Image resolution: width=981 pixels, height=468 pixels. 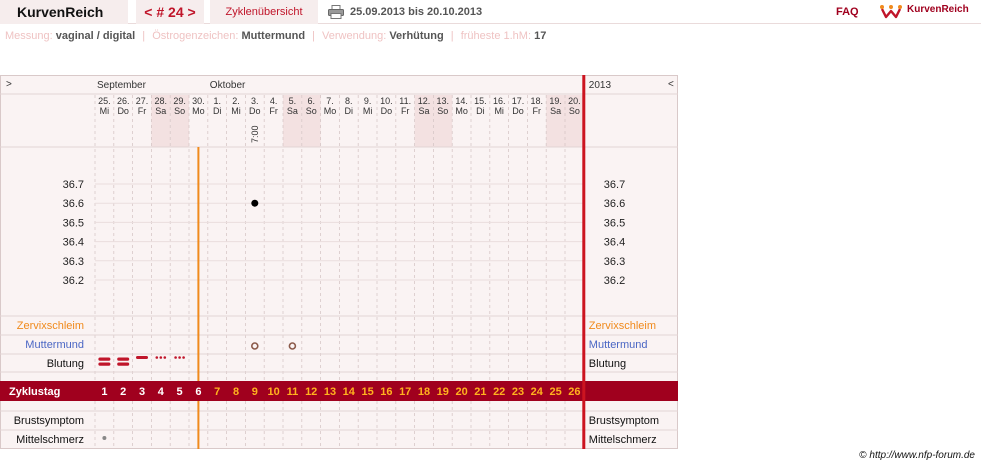 I want to click on day-date-label: 17., so click(x=518, y=101).